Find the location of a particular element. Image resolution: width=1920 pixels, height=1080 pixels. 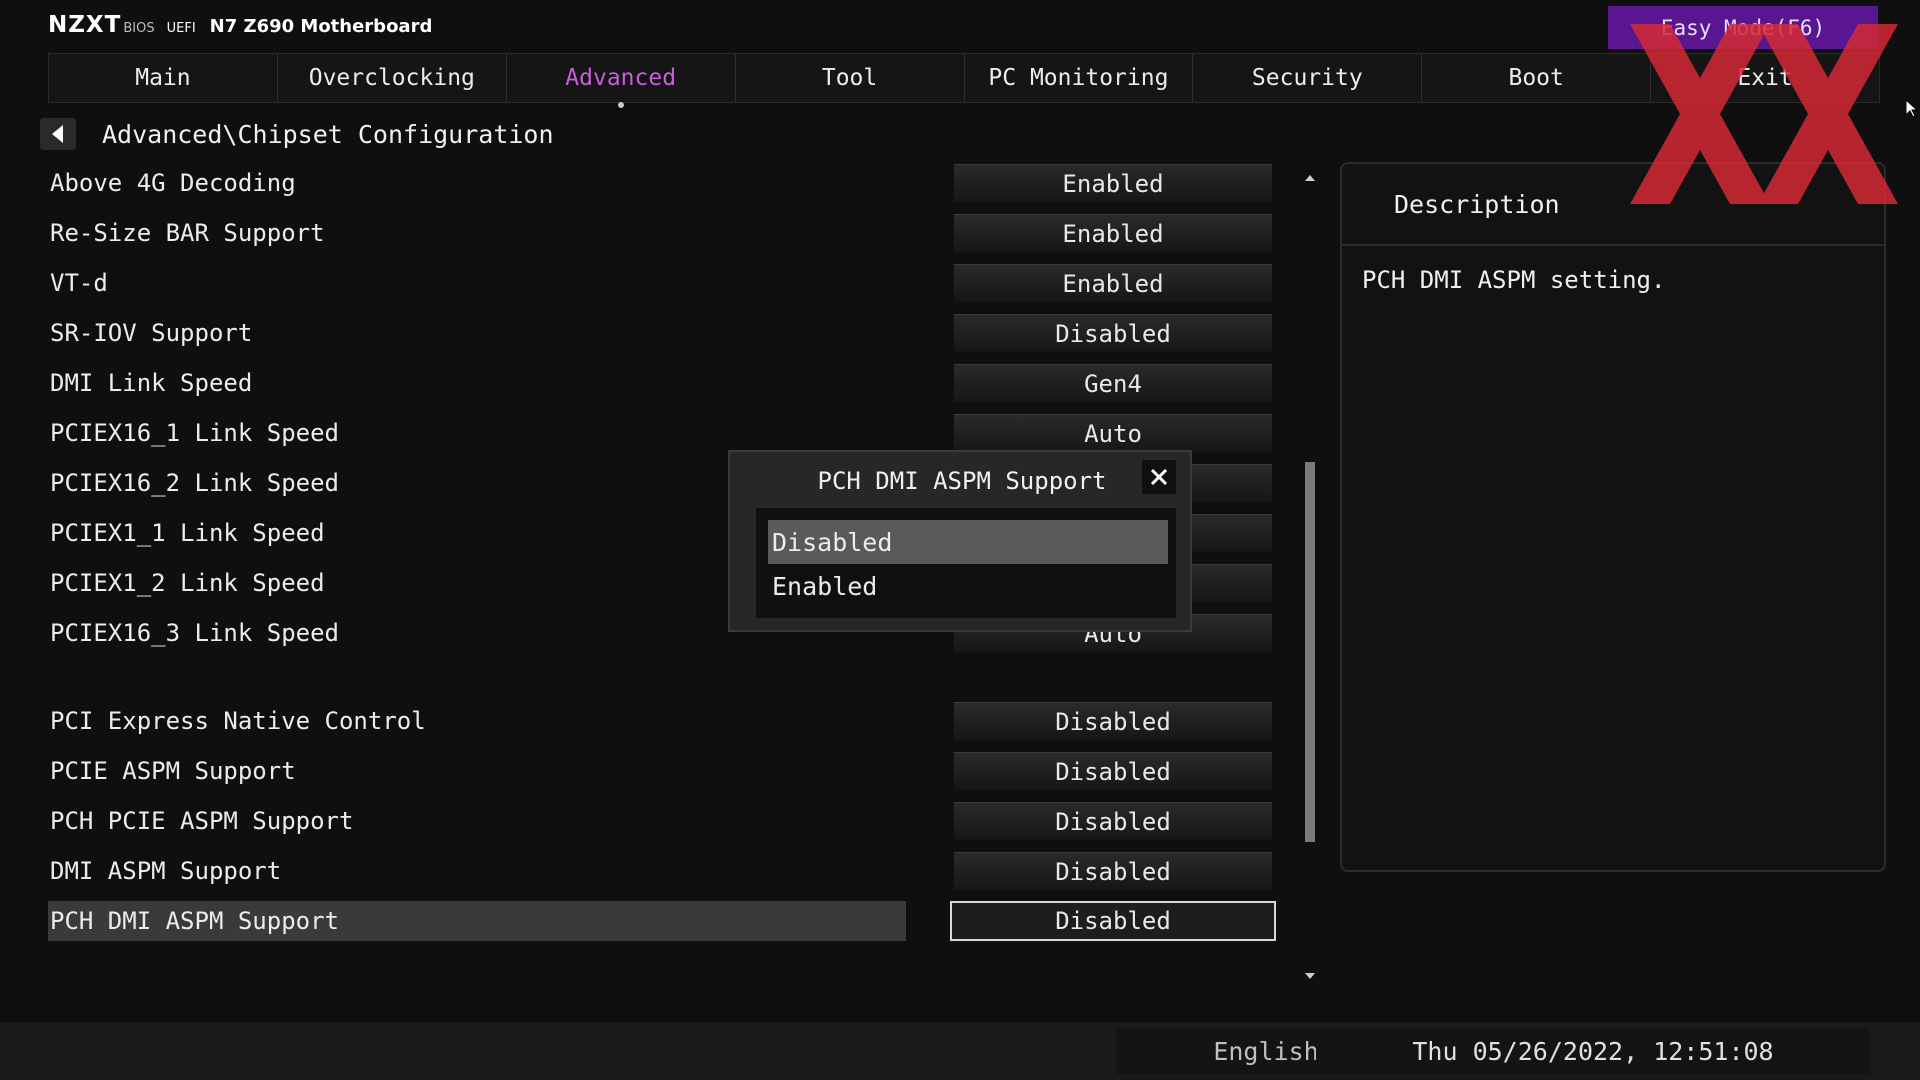

setting-row: PCIE ASPM Support Disabled is located at coordinates (663, 771).